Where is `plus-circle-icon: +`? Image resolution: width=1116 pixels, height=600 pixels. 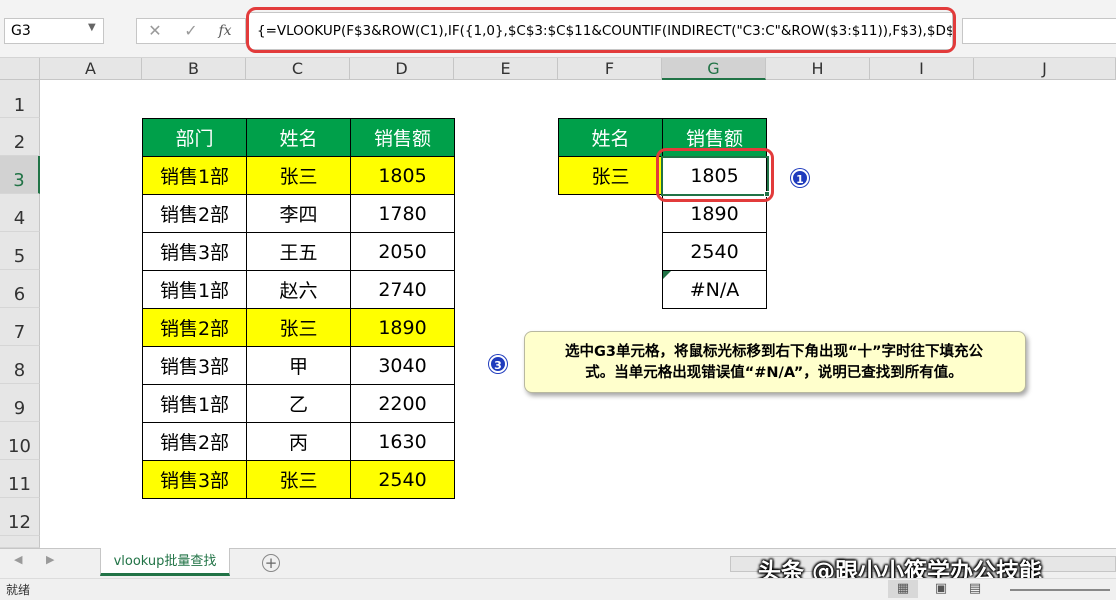
plus-circle-icon: + is located at coordinates (271, 563).